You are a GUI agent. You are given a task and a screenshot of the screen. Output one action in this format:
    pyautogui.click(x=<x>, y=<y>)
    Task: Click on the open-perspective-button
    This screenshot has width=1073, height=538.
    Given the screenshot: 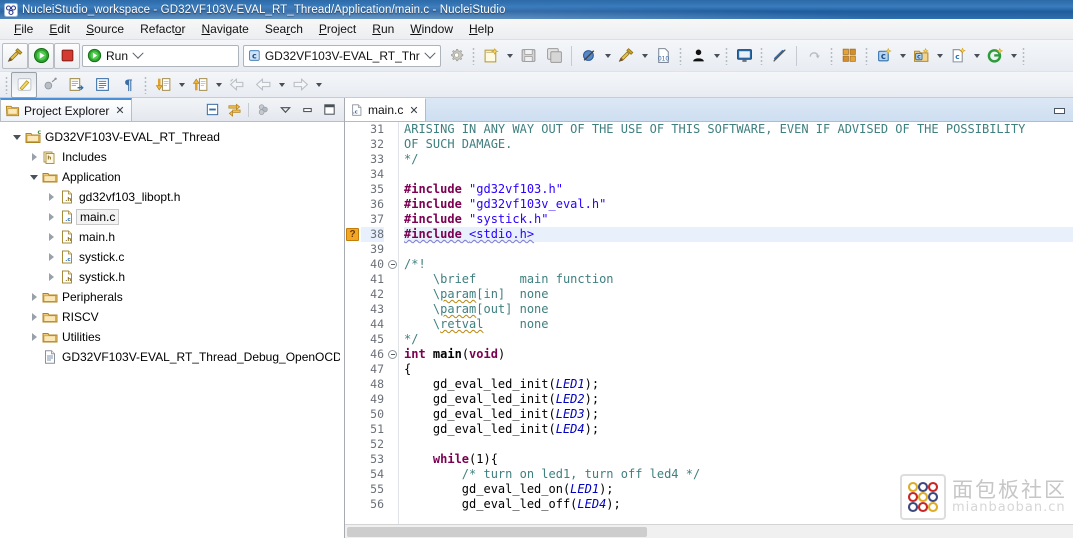 What is the action you would take?
    pyautogui.click(x=849, y=56)
    